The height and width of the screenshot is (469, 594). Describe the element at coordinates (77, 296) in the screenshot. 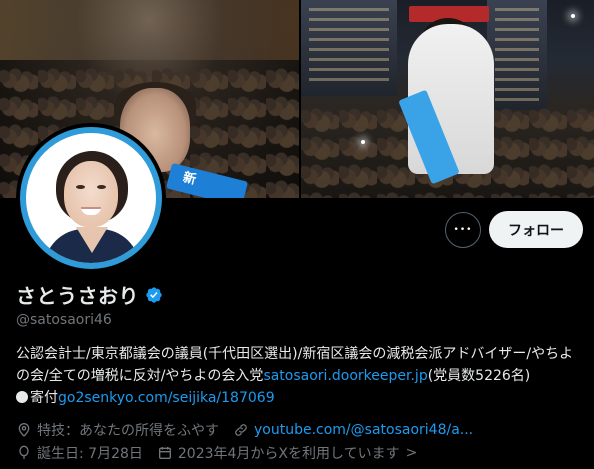

I see `display-name: さとうさおり` at that location.